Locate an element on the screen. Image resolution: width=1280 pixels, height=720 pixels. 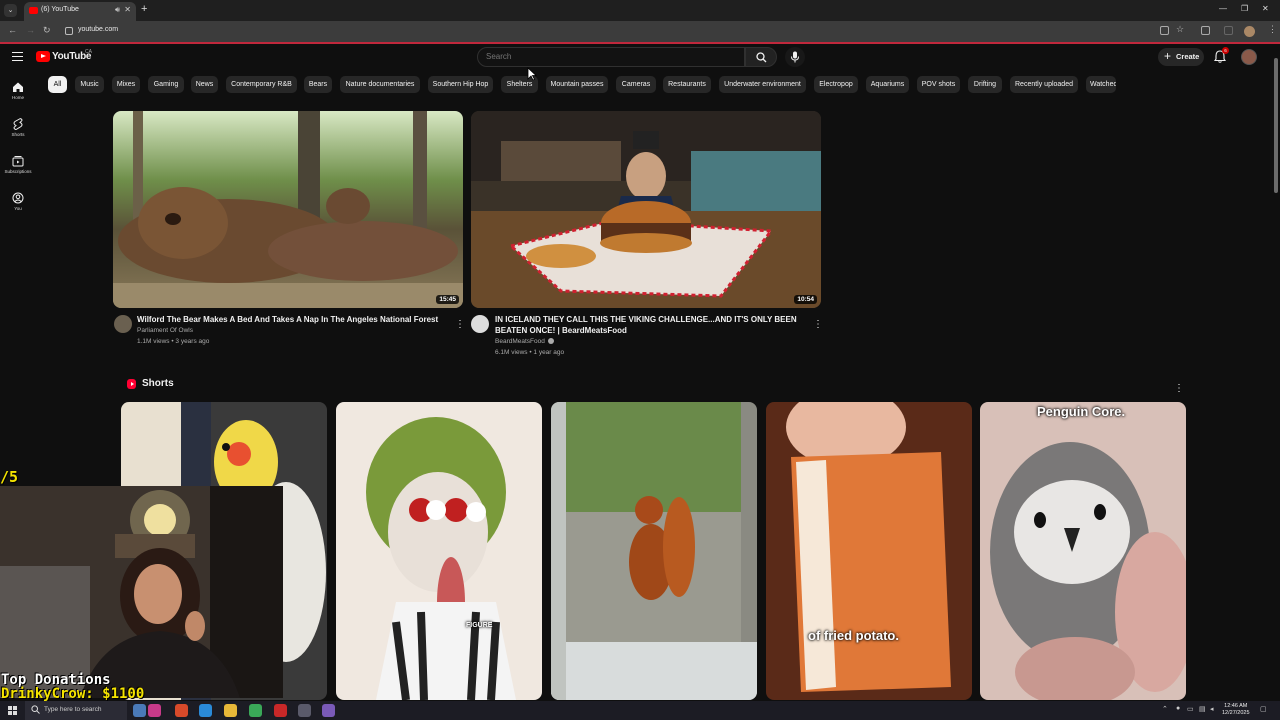
file-explorer-icon is located at coordinates (230, 710).